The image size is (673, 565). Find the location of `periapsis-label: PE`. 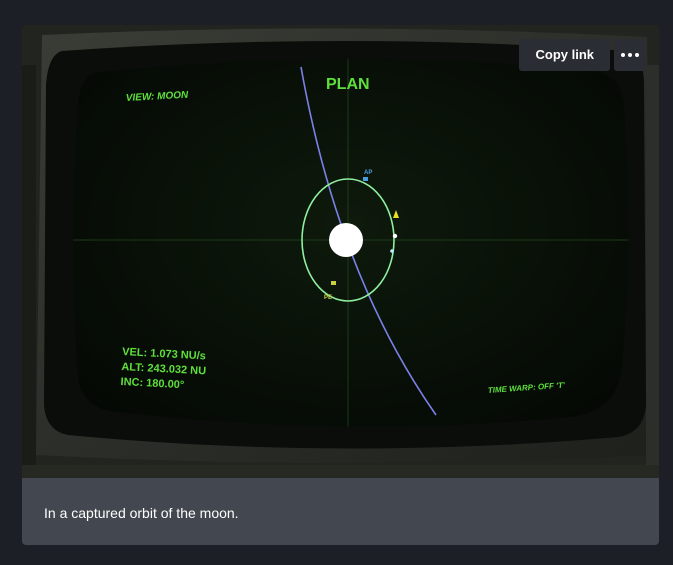

periapsis-label: PE is located at coordinates (328, 298).